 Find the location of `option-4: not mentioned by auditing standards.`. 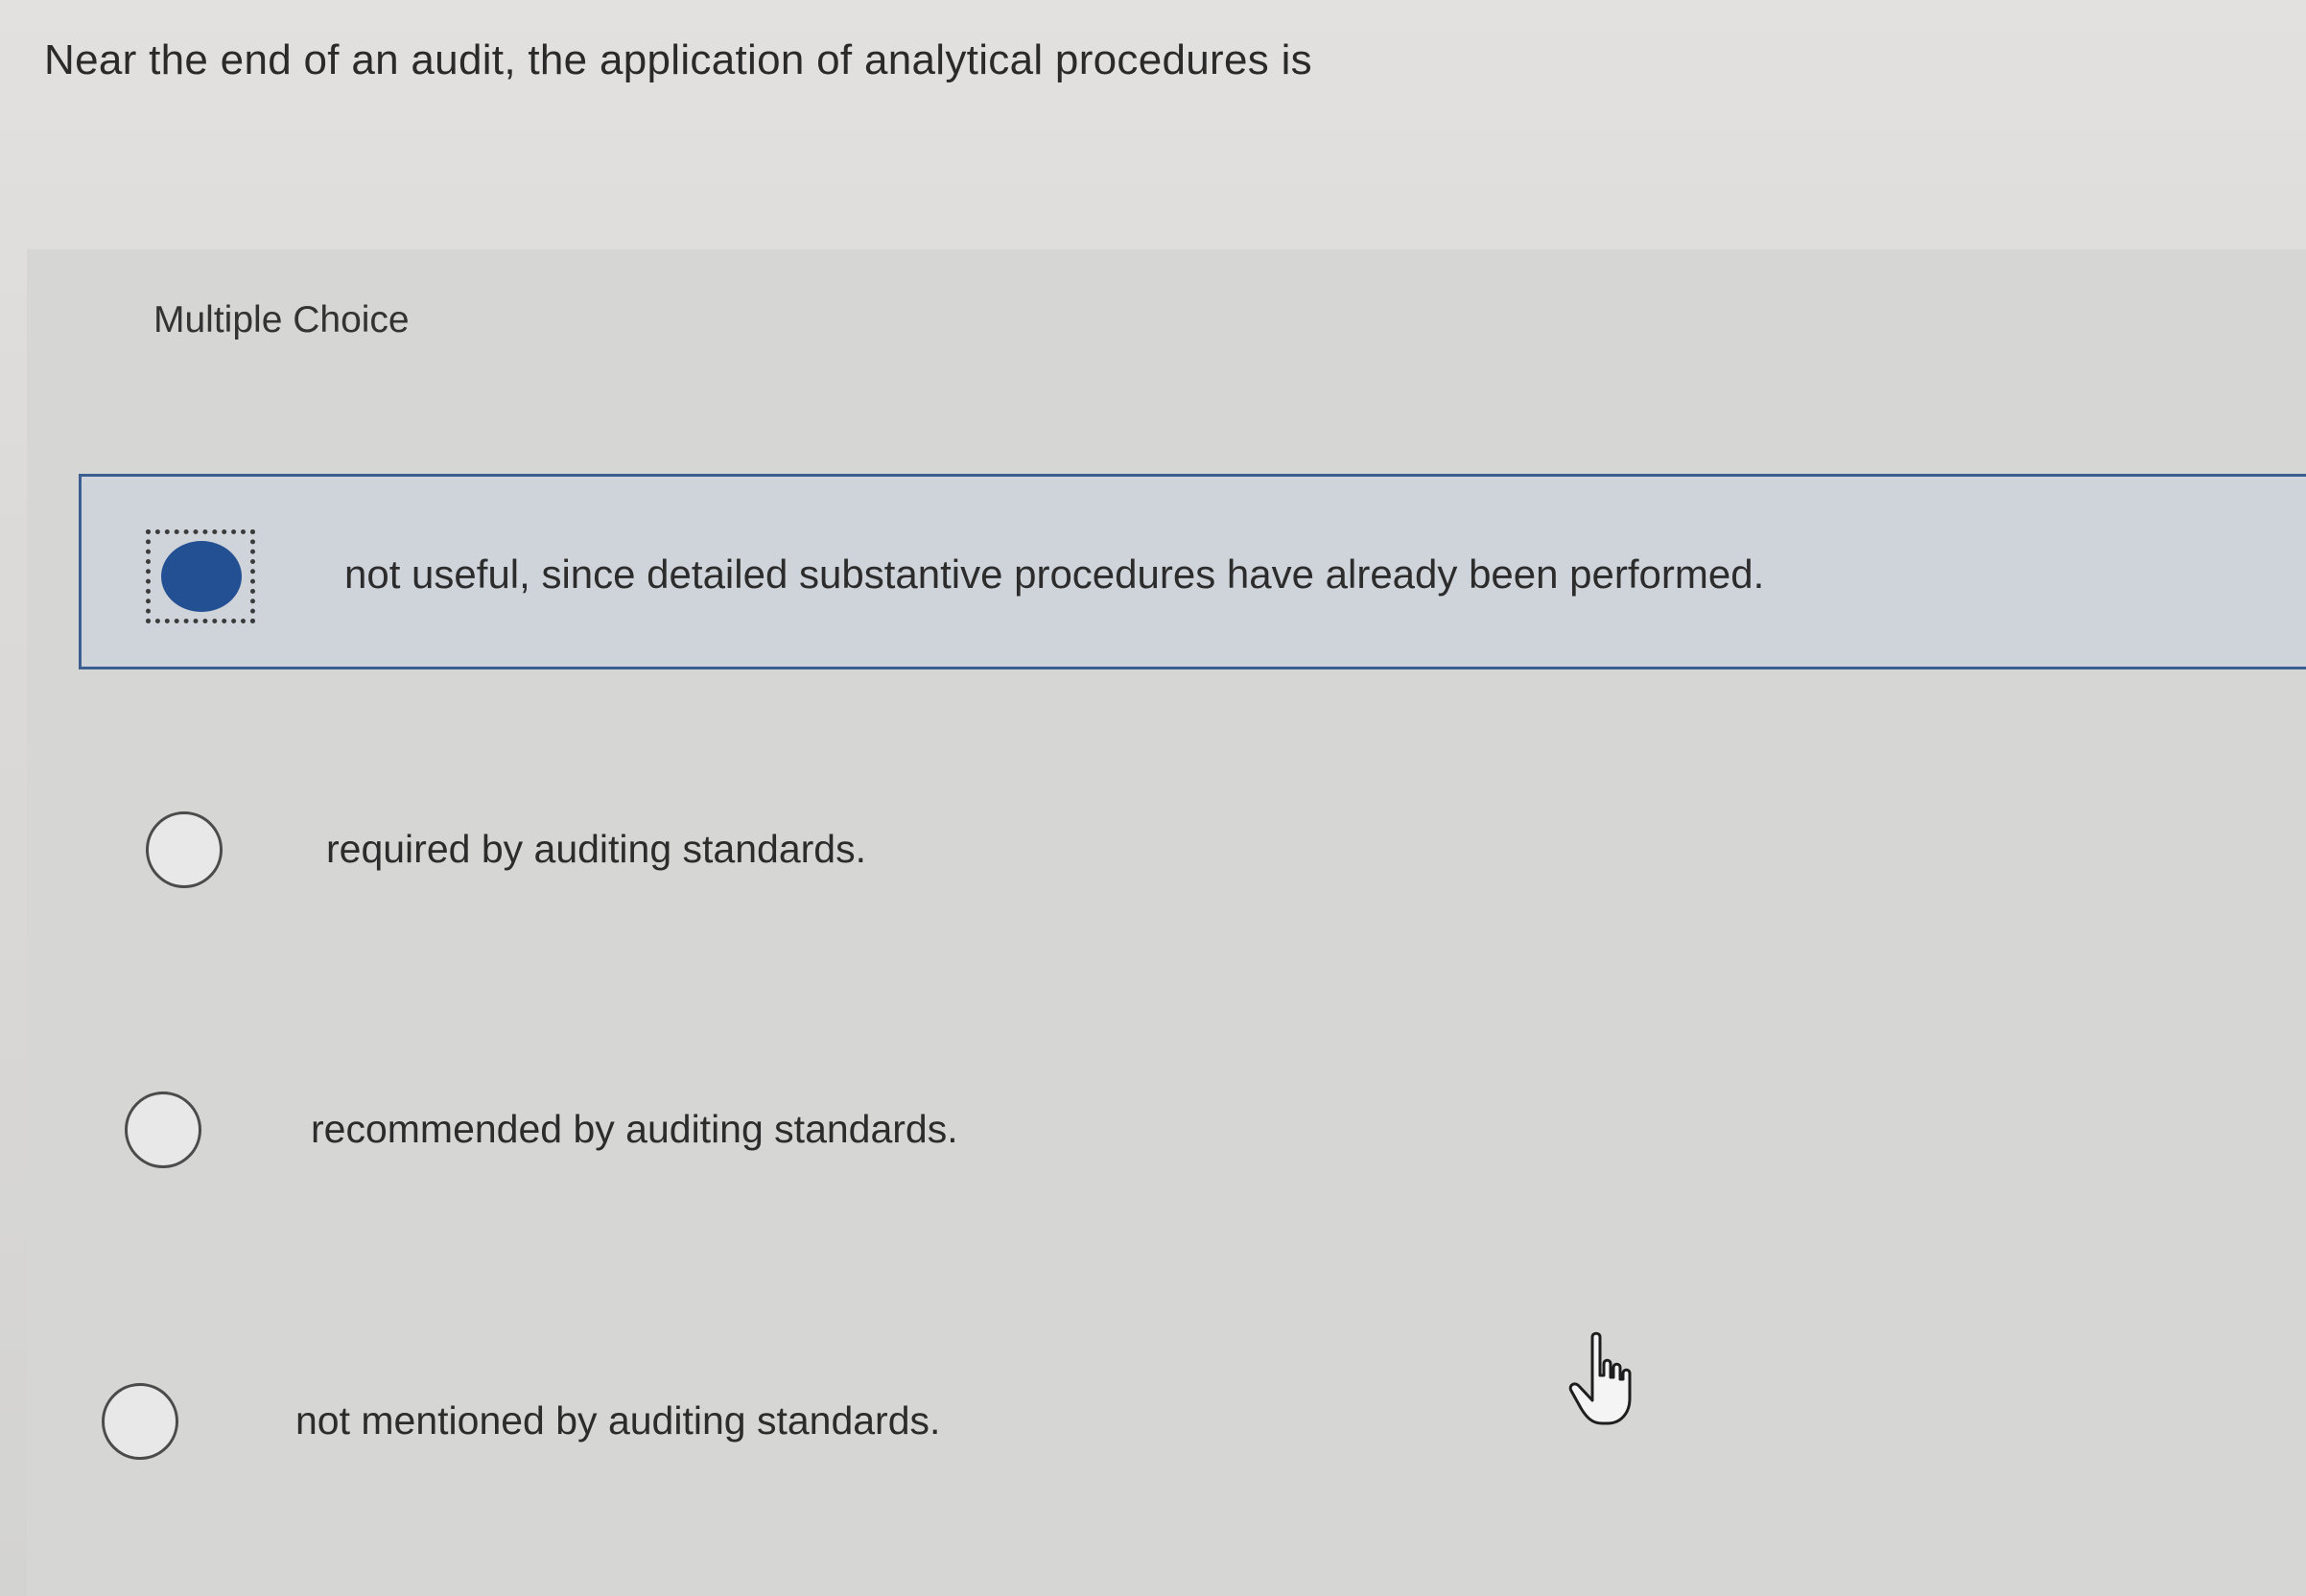

option-4: not mentioned by auditing standards. is located at coordinates (1055, 1421).